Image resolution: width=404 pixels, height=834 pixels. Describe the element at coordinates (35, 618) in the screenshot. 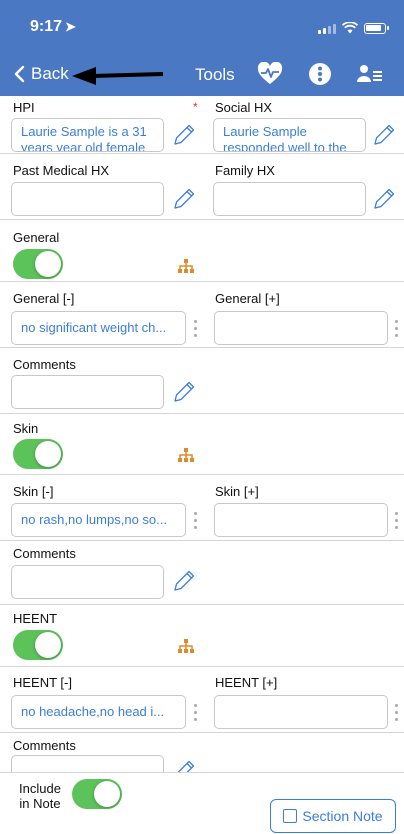

I see `heent-title: HEENT` at that location.